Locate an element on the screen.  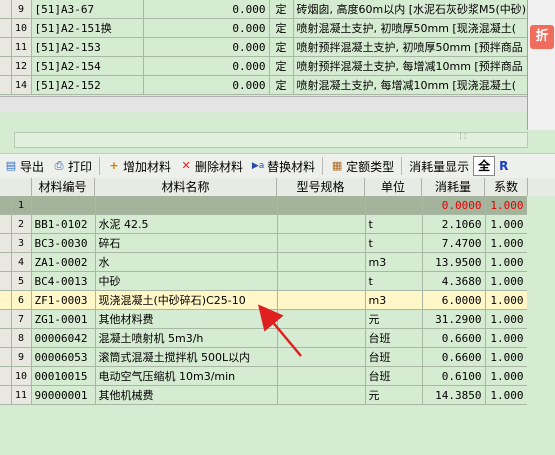
material-row: 10 00010015 电动空气压缩机 10m3/min 台班 0.6100 1.000 is located at coordinates (277, 376).